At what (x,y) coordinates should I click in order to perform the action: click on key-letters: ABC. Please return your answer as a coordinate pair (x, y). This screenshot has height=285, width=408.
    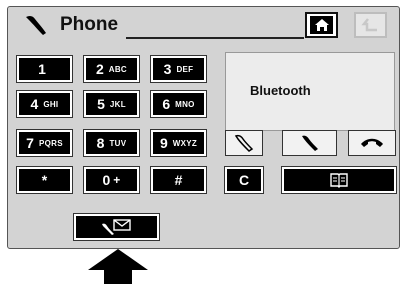
    Looking at the image, I should click on (118, 69).